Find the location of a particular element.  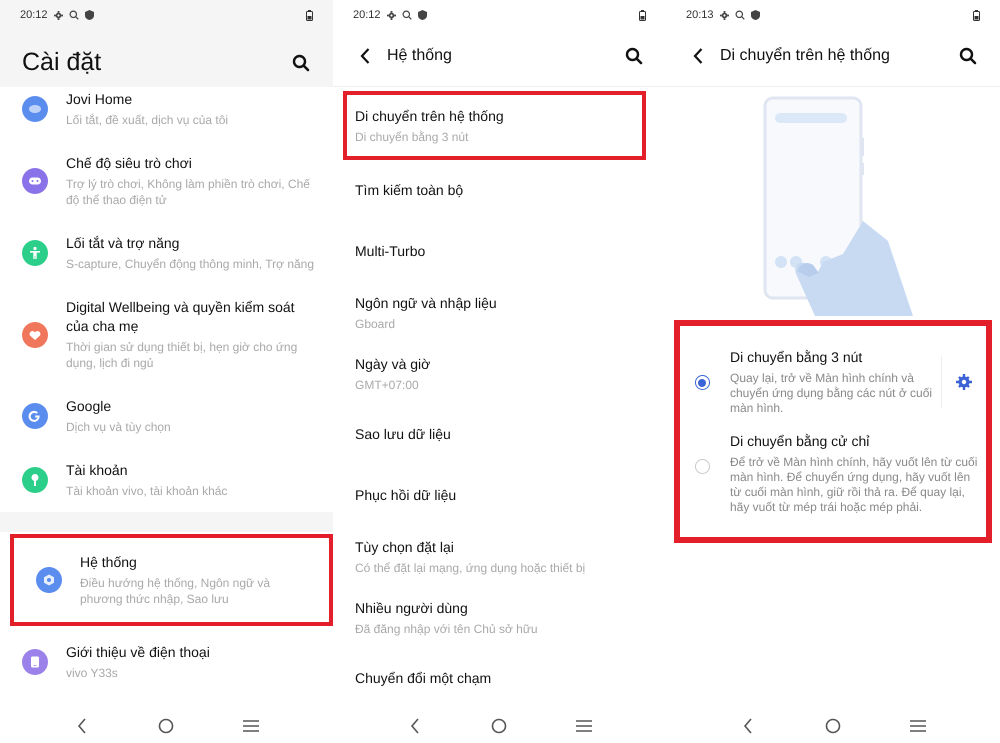

item-title: Google is located at coordinates (89, 406).